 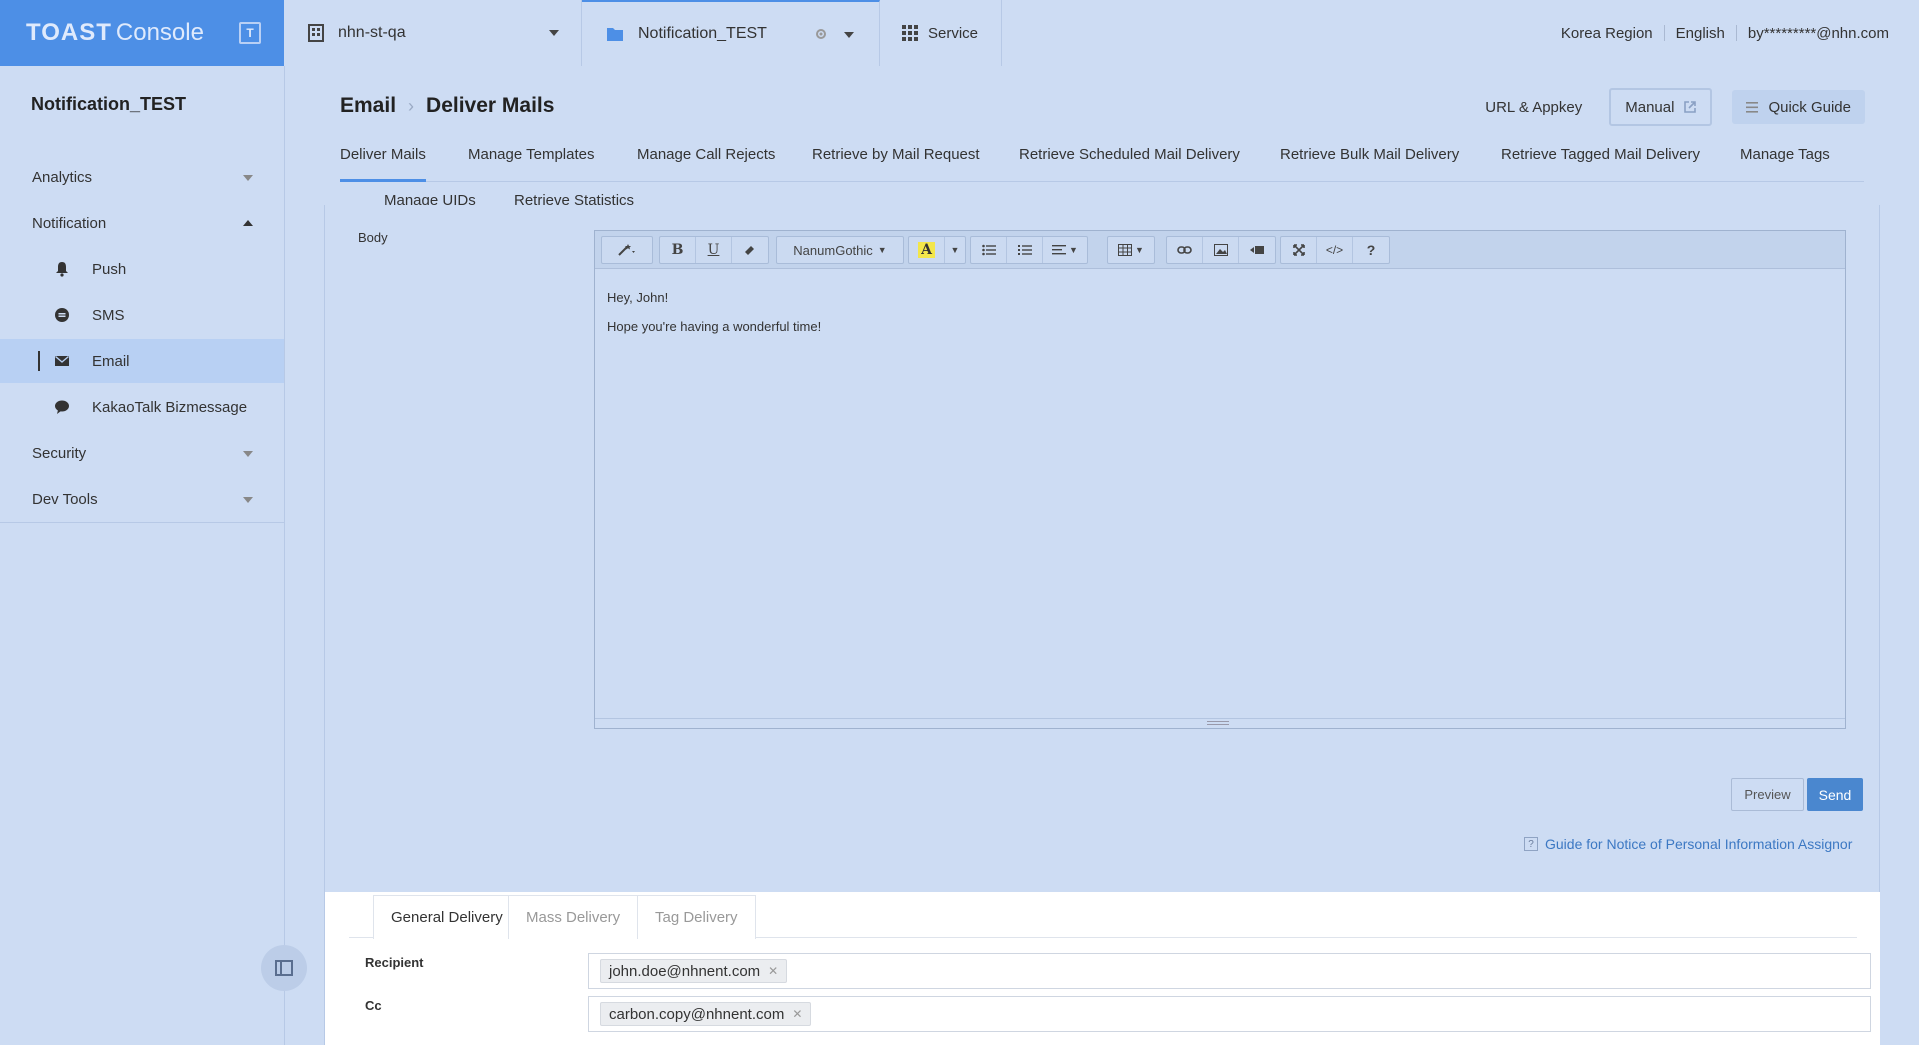 I want to click on table-insert-button: ▼, so click(x=1131, y=250).